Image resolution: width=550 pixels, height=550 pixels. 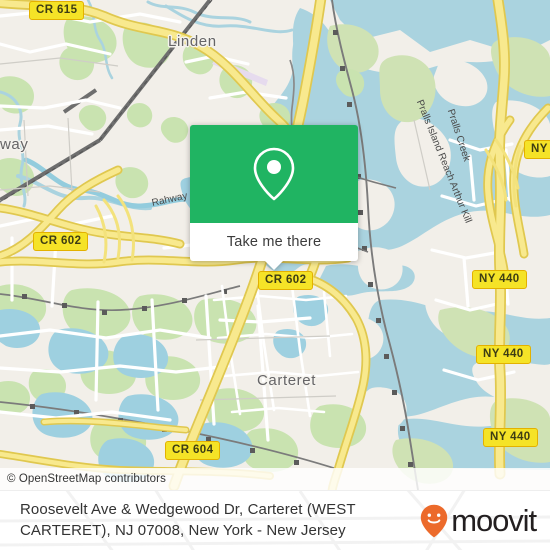 What do you see at coordinates (14, 144) in the screenshot?
I see `map-place-label-rahway: way` at bounding box center [14, 144].